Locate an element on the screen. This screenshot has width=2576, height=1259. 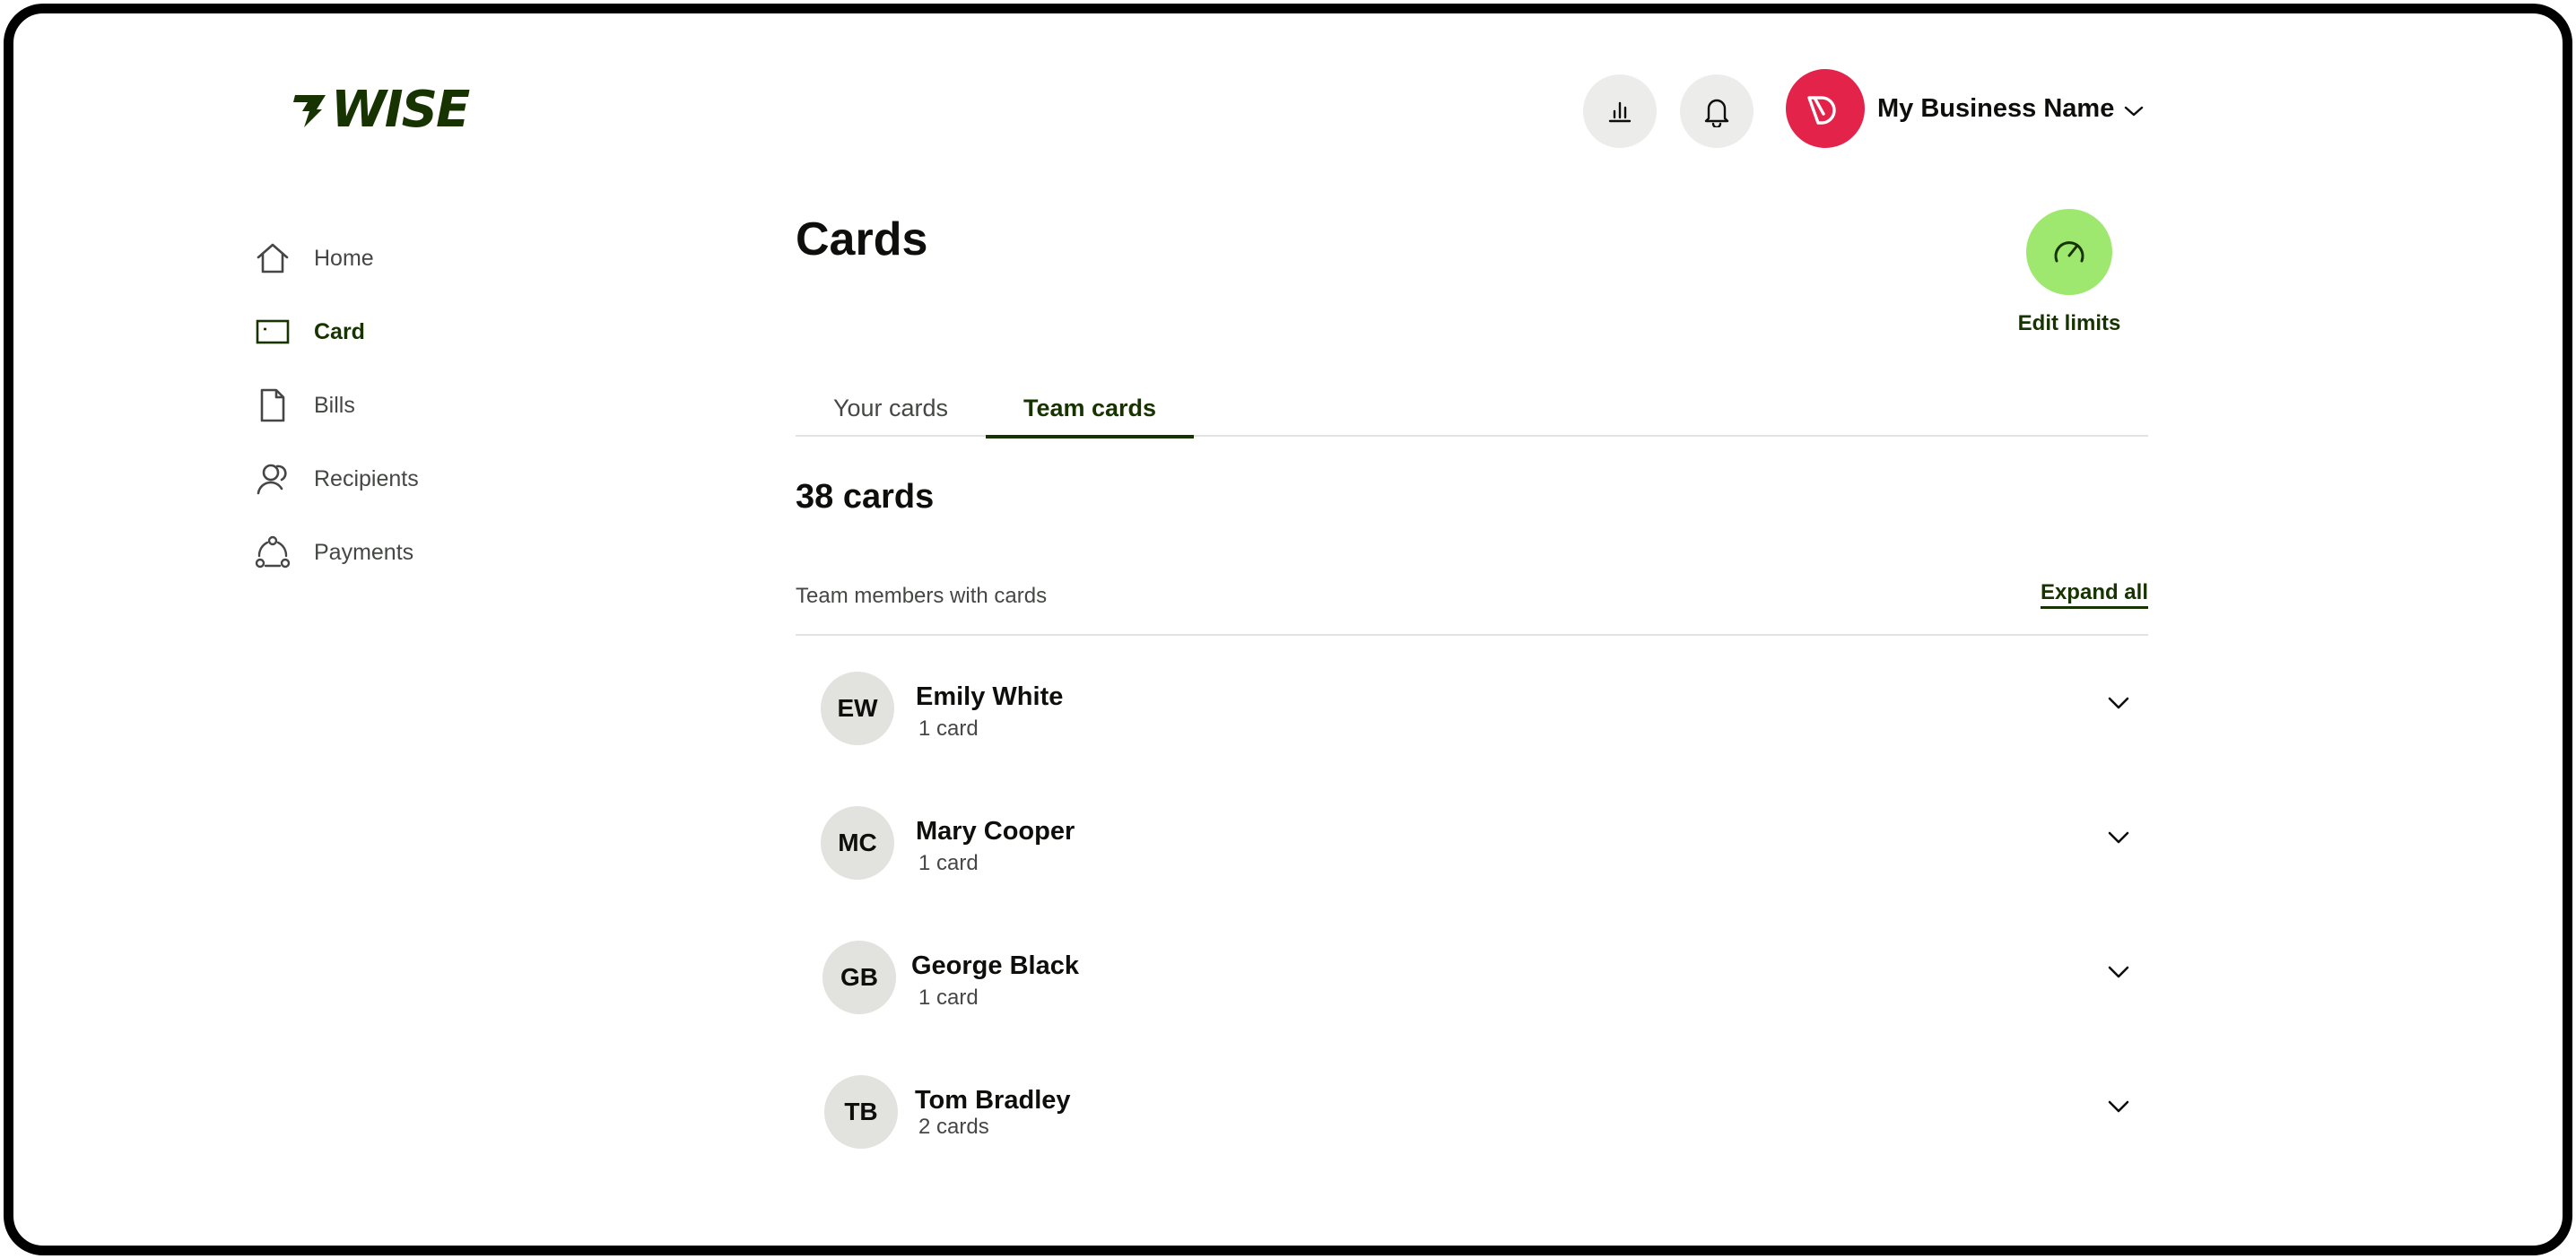
home-icon is located at coordinates (273, 258).